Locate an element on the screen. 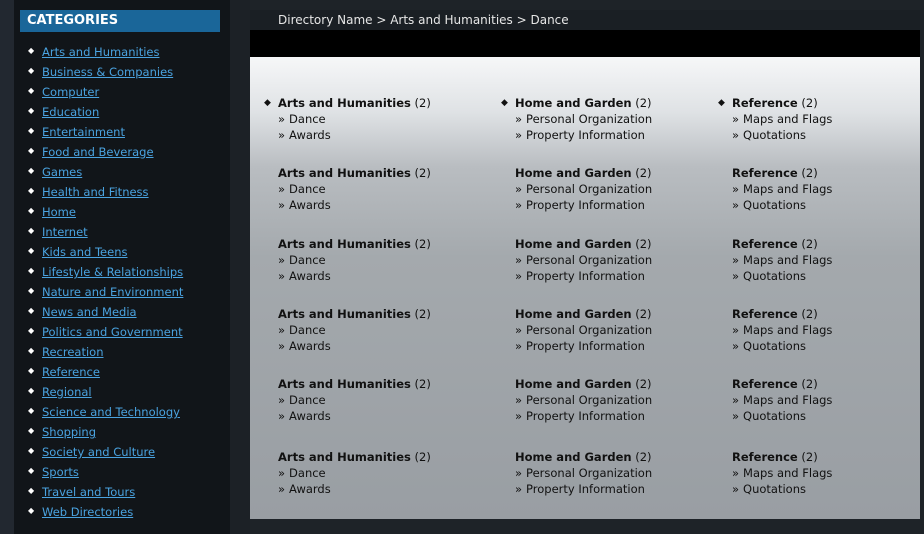  sidebar-category-link: Kids and Teens is located at coordinates (84, 252).